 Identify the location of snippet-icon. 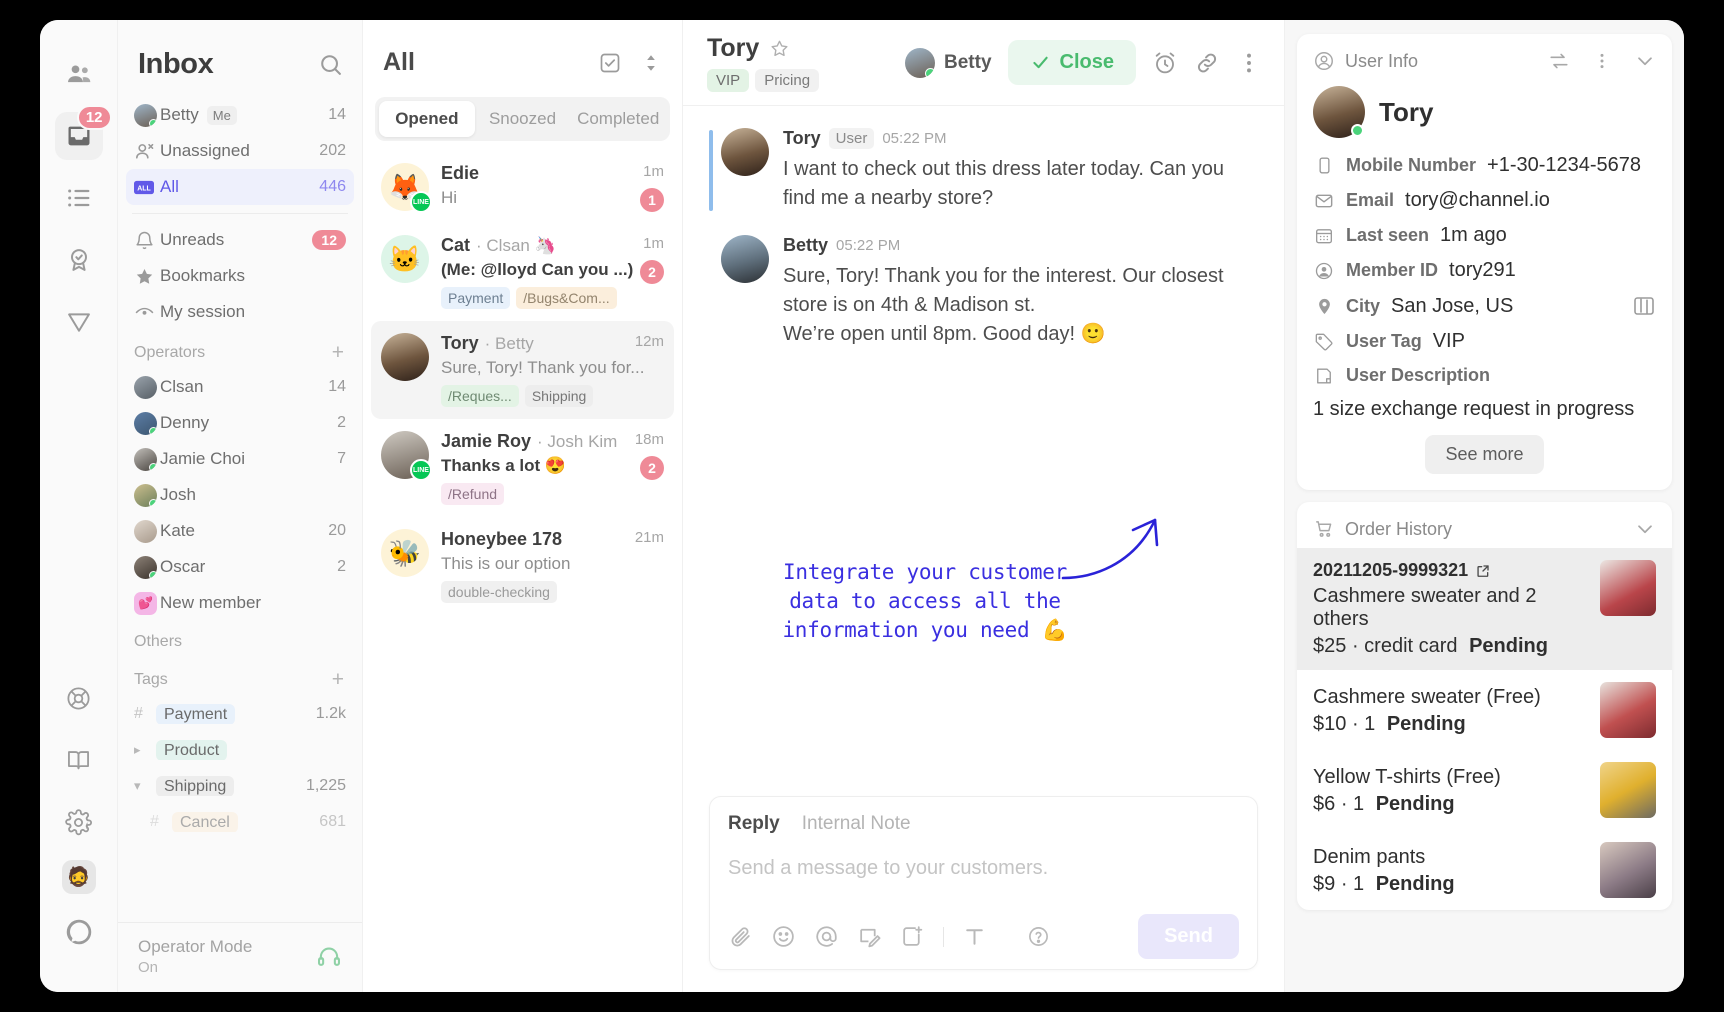
(869, 936).